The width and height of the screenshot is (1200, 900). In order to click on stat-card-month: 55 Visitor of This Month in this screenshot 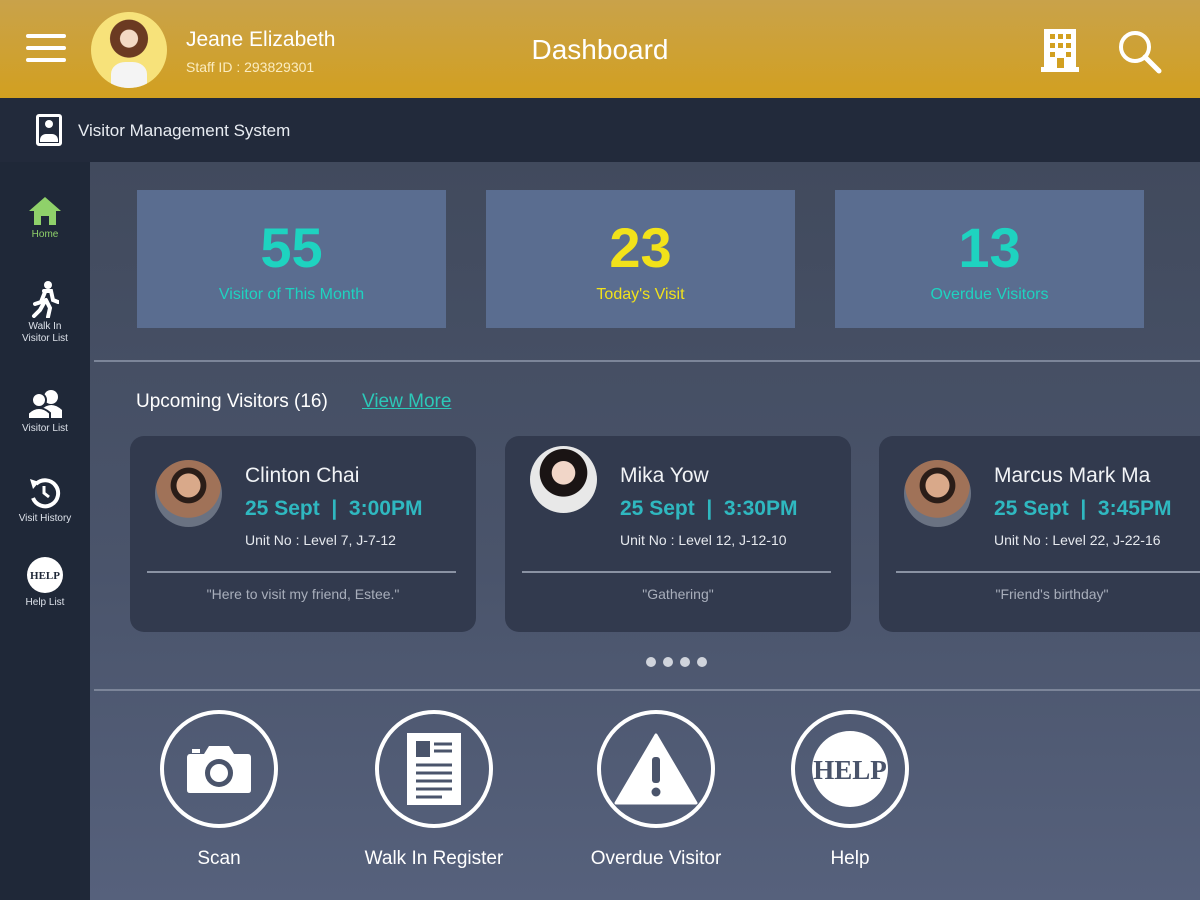, I will do `click(291, 259)`.